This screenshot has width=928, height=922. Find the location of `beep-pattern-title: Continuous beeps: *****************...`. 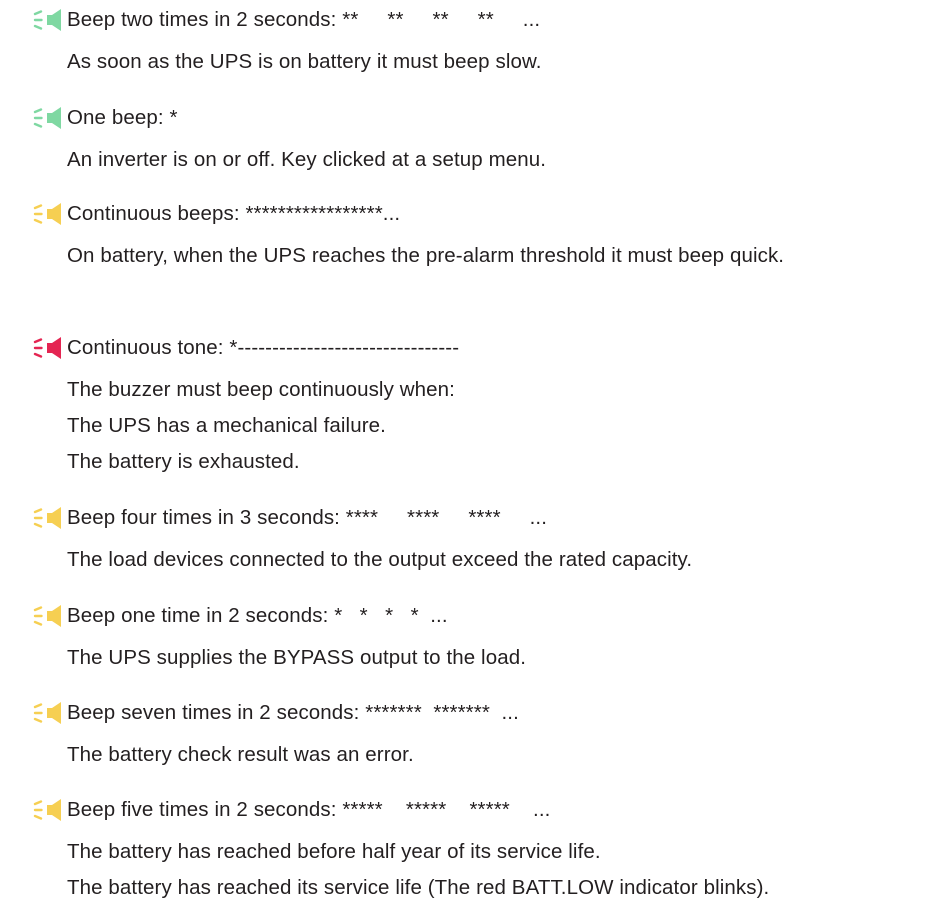

beep-pattern-title: Continuous beeps: *****************... is located at coordinates (234, 213).